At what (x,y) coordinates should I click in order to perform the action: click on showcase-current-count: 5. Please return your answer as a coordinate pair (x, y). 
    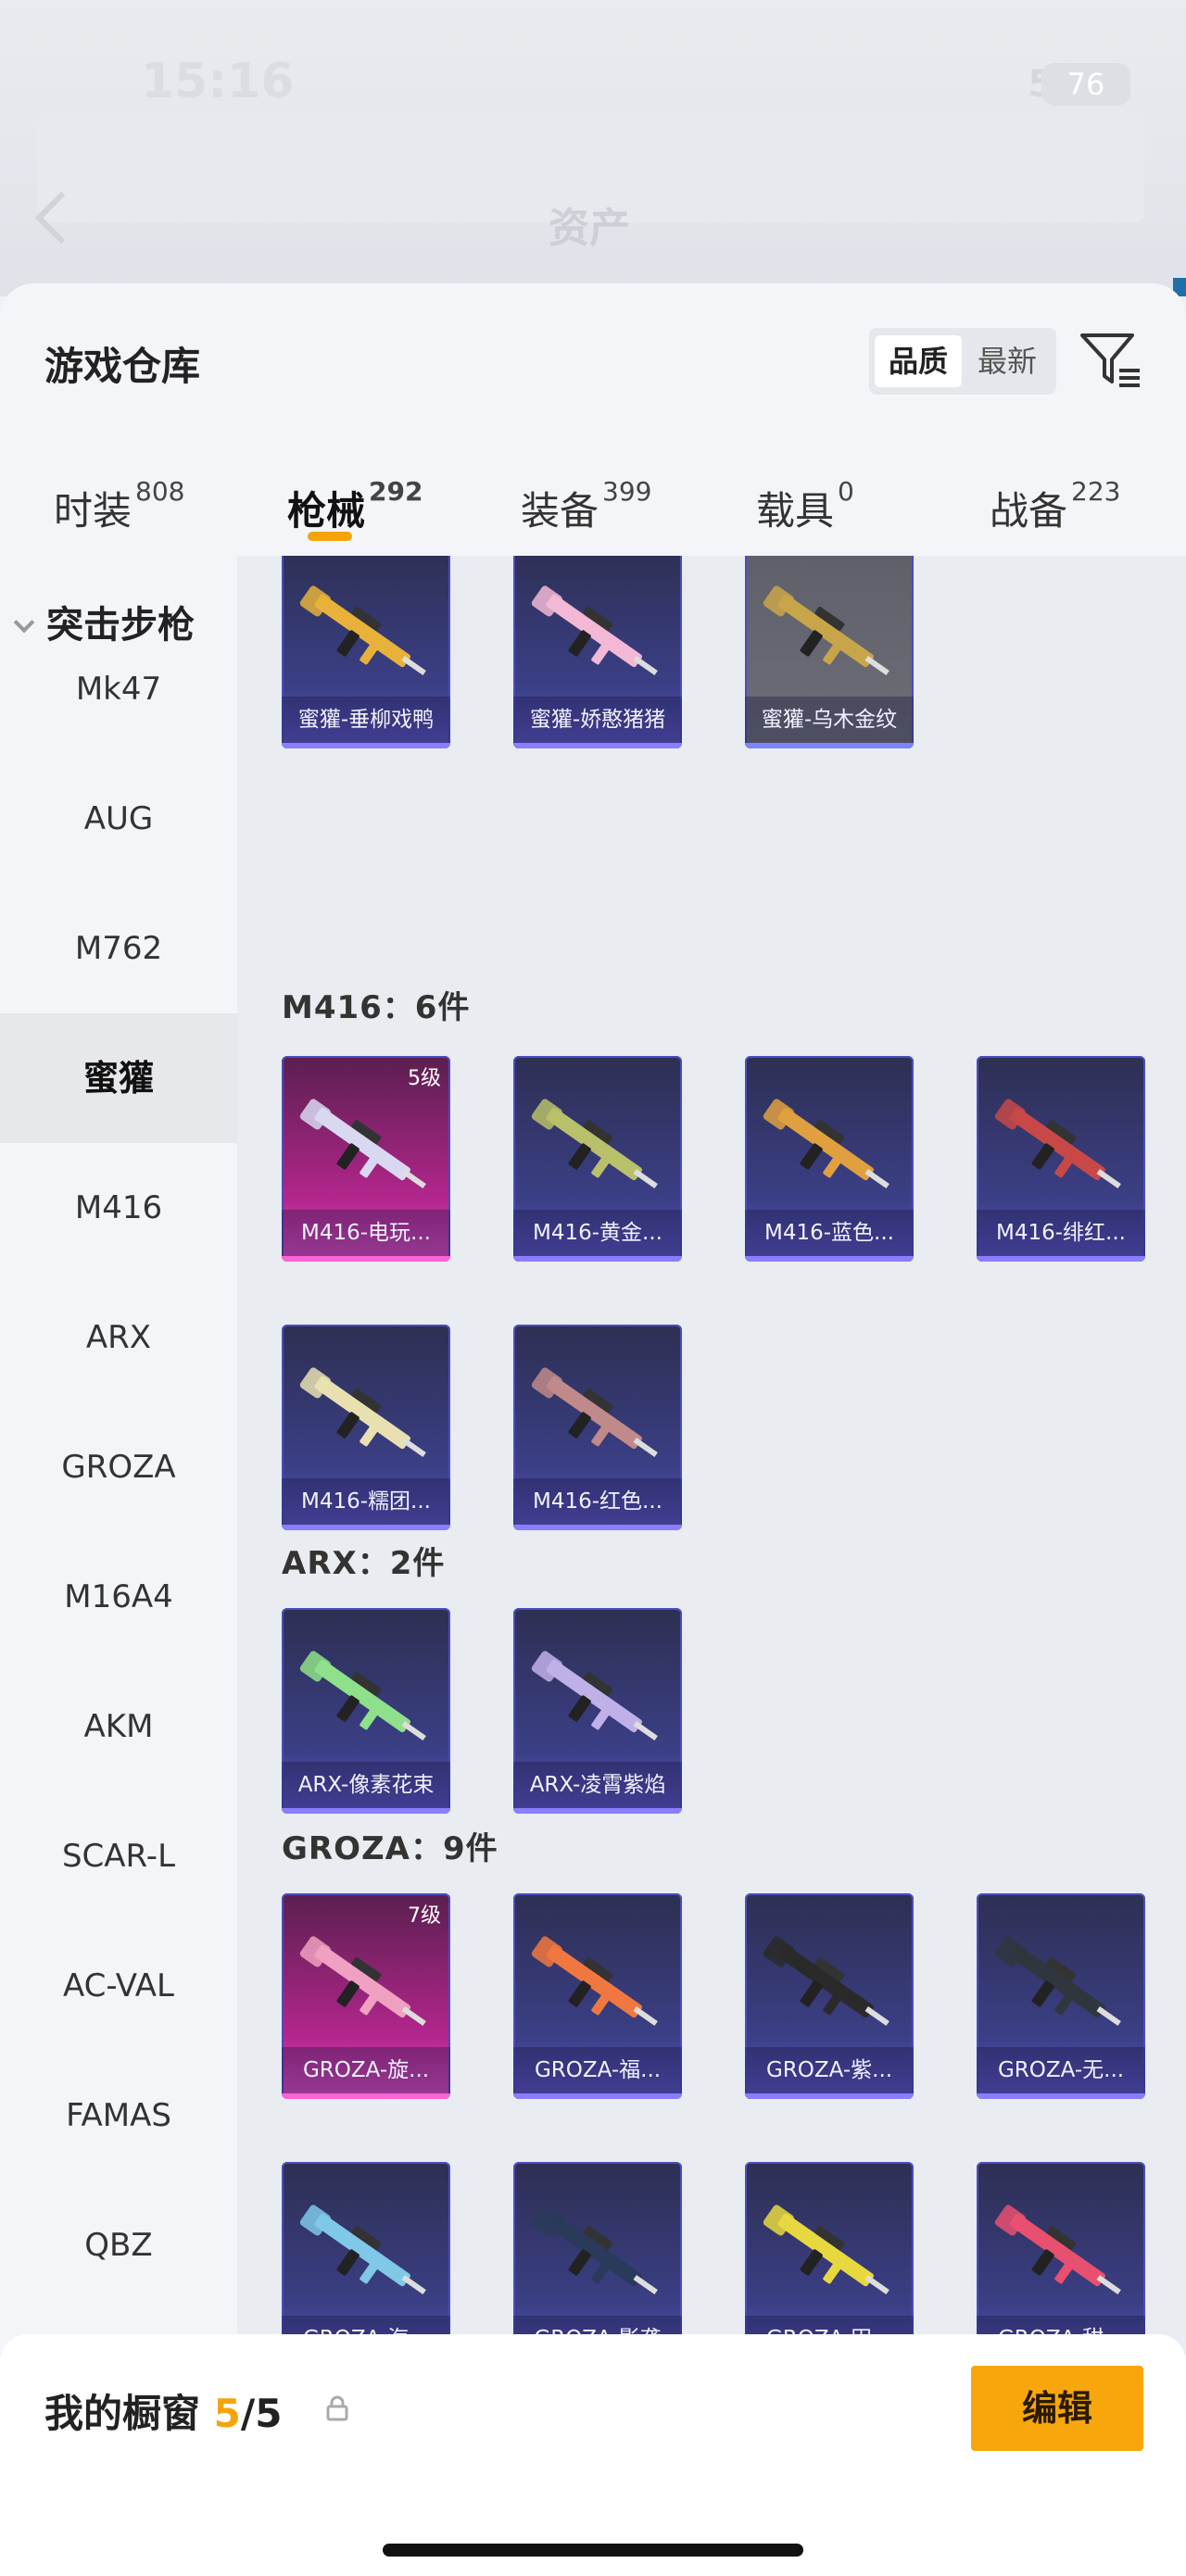
    Looking at the image, I should click on (227, 2413).